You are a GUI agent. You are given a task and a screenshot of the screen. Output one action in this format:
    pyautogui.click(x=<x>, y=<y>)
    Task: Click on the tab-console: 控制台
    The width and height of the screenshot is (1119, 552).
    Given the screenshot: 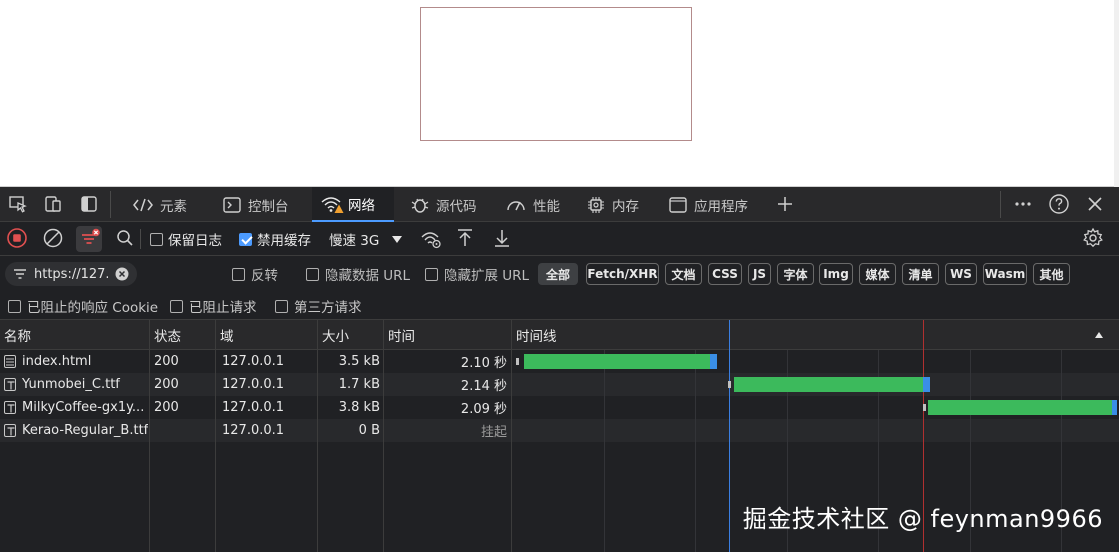 What is the action you would take?
    pyautogui.click(x=255, y=204)
    